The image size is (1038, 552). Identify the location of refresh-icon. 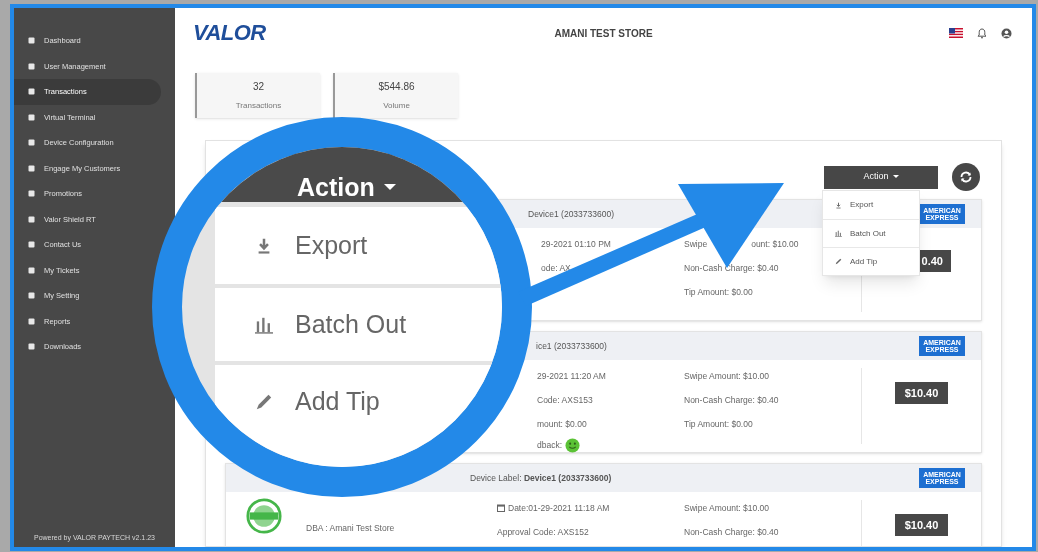
(966, 177).